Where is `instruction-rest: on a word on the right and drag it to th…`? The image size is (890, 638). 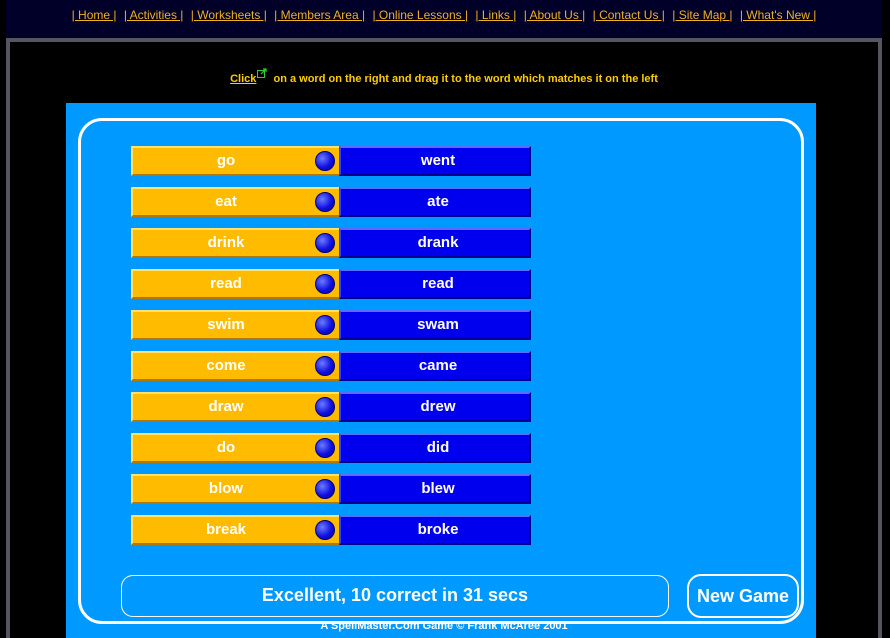
instruction-rest: on a word on the right and drag it to th… is located at coordinates (465, 79).